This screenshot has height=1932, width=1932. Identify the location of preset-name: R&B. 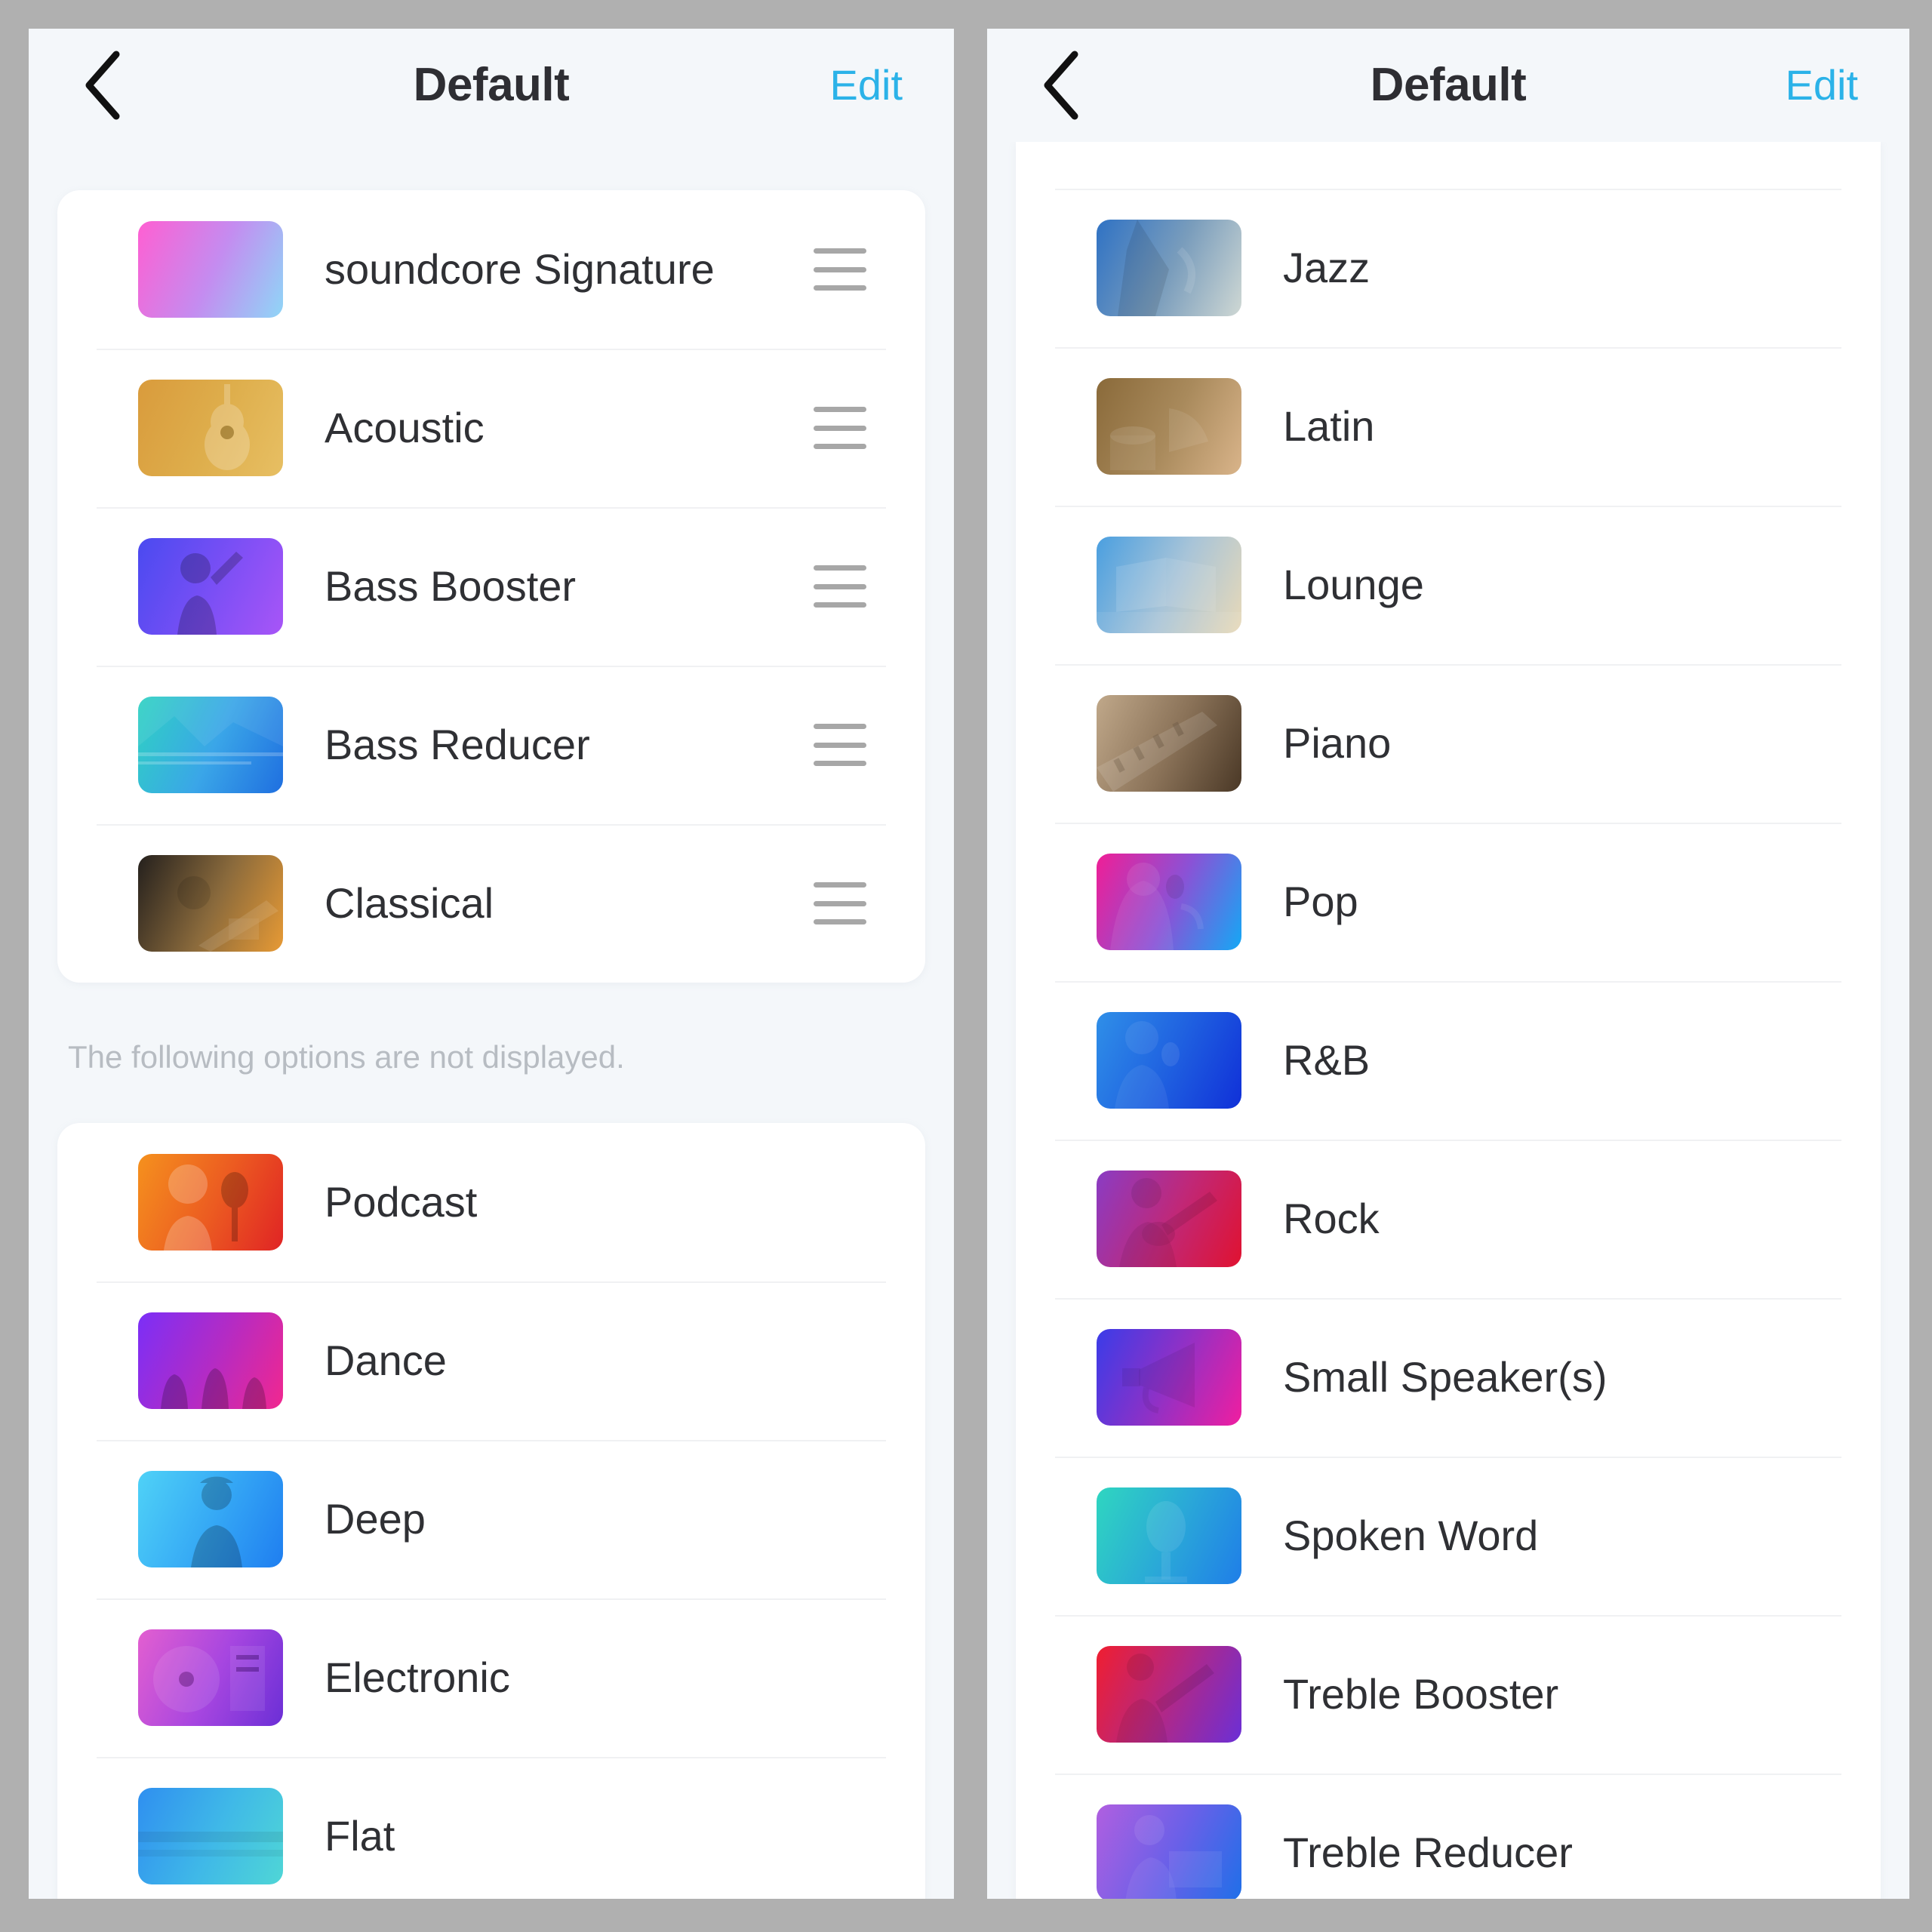
(1327, 1060).